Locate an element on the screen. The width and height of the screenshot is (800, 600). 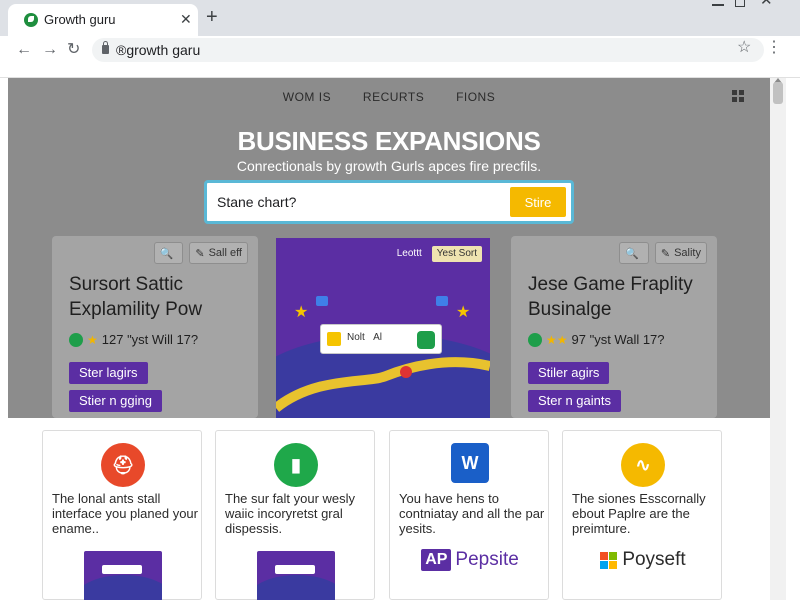
reload-icon: ↻ is located at coordinates (73, 50).